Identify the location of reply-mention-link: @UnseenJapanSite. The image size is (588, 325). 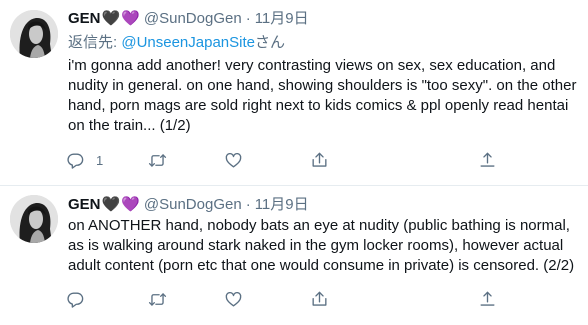
(188, 42).